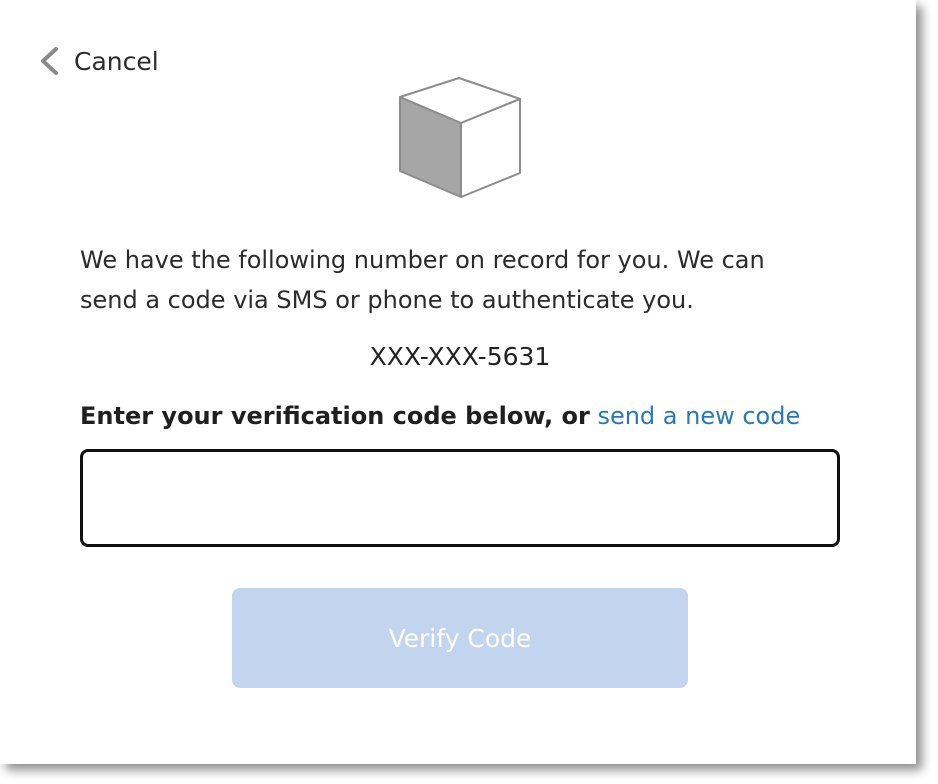 The image size is (938, 784). Describe the element at coordinates (460, 356) in the screenshot. I see `phone-number: XXX-XXX-5631` at that location.